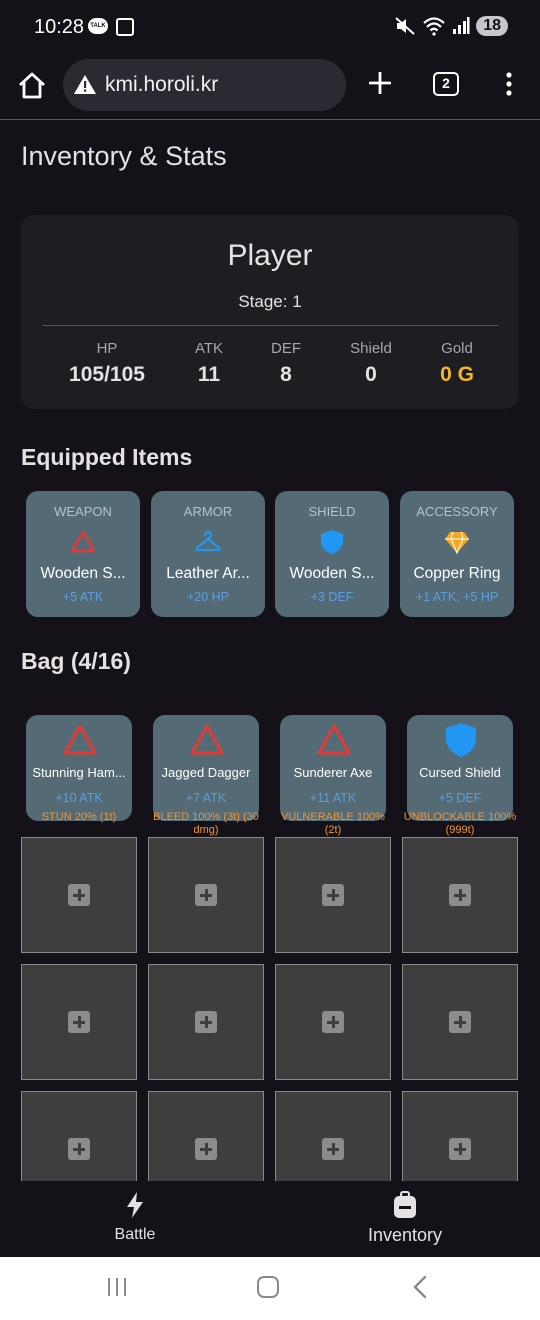 This screenshot has width=540, height=1320. I want to click on stat-gold: Gold 0 G, so click(457, 363).